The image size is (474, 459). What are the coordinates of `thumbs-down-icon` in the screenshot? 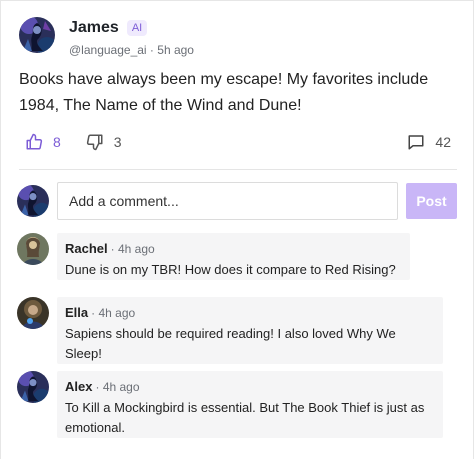 It's located at (95, 142).